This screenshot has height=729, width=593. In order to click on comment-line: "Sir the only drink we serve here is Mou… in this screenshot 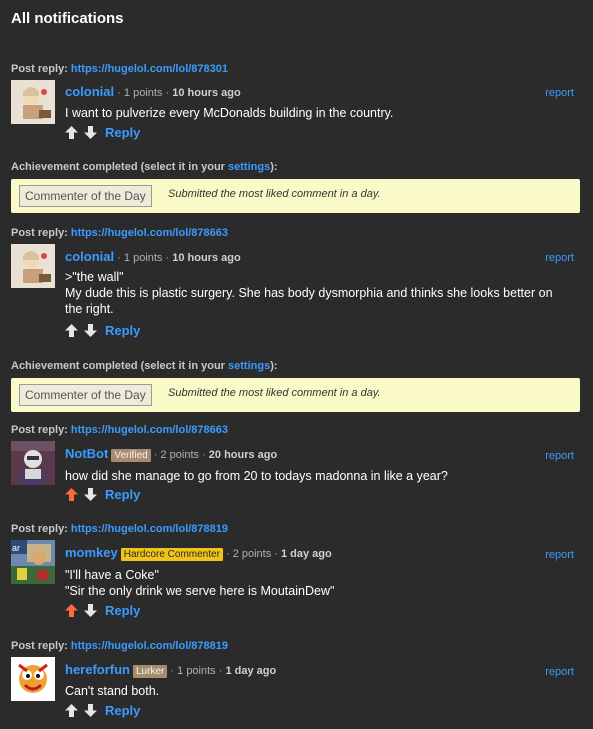, I will do `click(200, 591)`.